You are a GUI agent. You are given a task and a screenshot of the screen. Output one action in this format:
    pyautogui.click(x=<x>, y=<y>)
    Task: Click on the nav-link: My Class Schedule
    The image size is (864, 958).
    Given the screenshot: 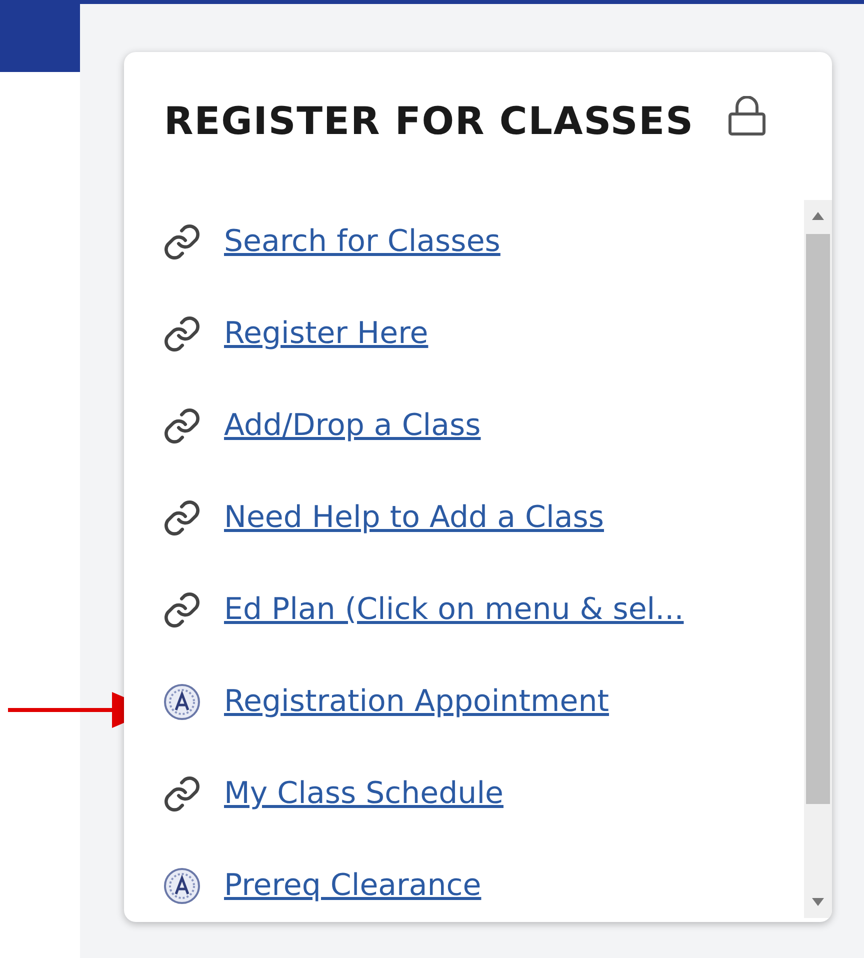 What is the action you would take?
    pyautogui.click(x=364, y=794)
    